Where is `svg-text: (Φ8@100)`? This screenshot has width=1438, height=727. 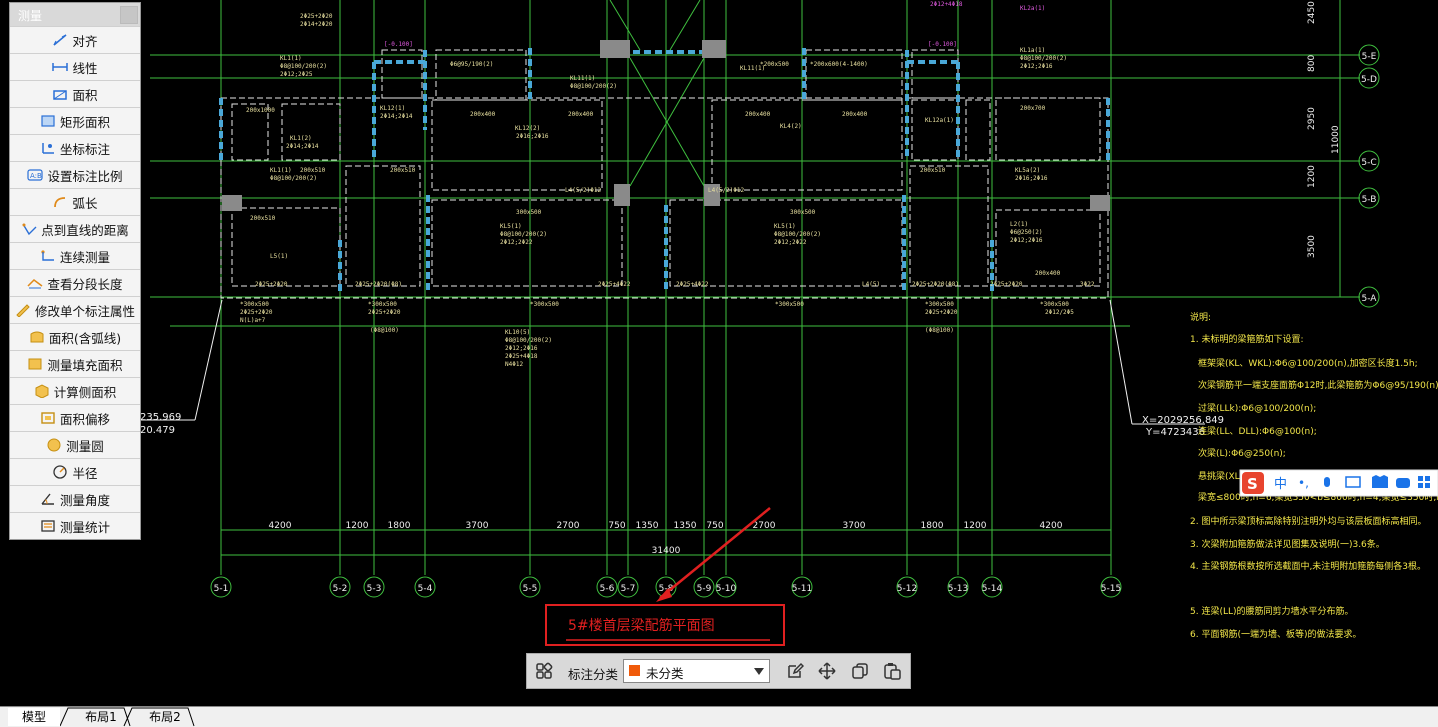
svg-text: (Φ8@100) is located at coordinates (384, 330).